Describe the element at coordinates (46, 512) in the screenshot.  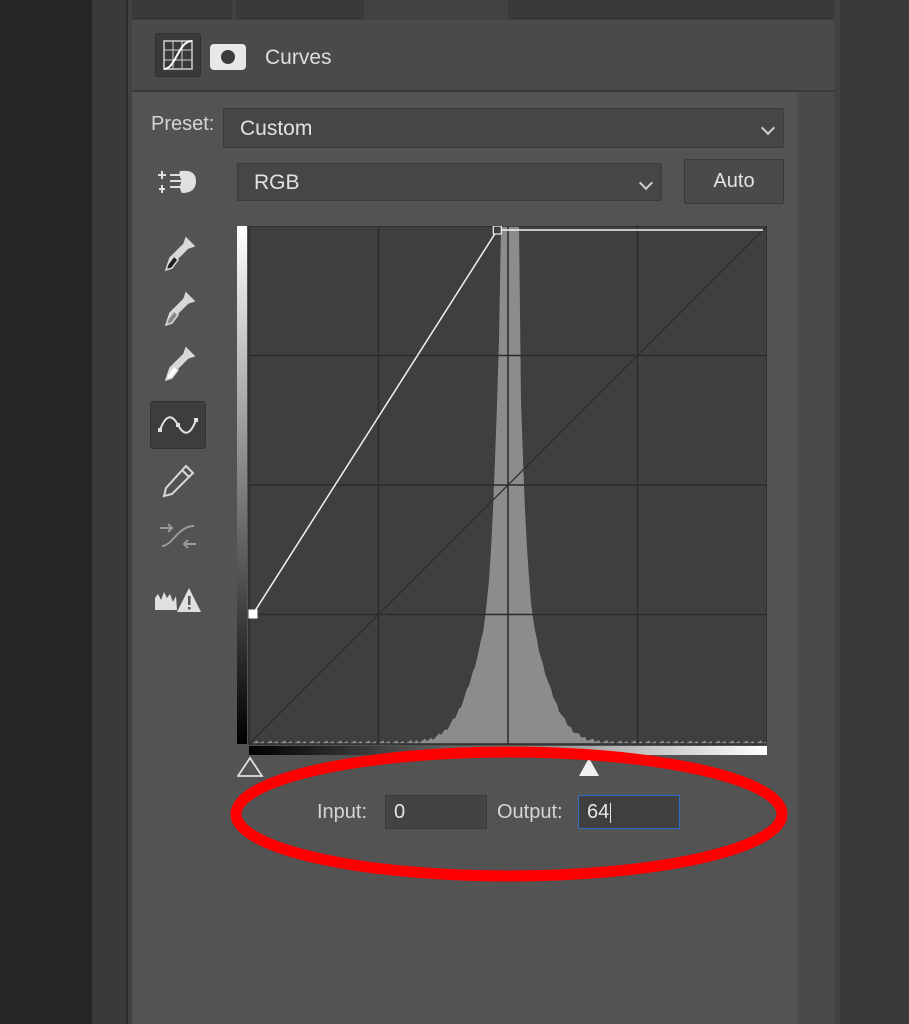
I see `workspace-left` at that location.